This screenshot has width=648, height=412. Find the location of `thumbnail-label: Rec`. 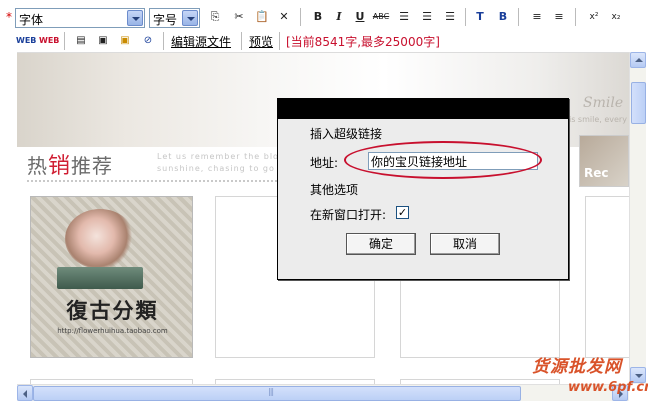

thumbnail-label: Rec is located at coordinates (596, 173).